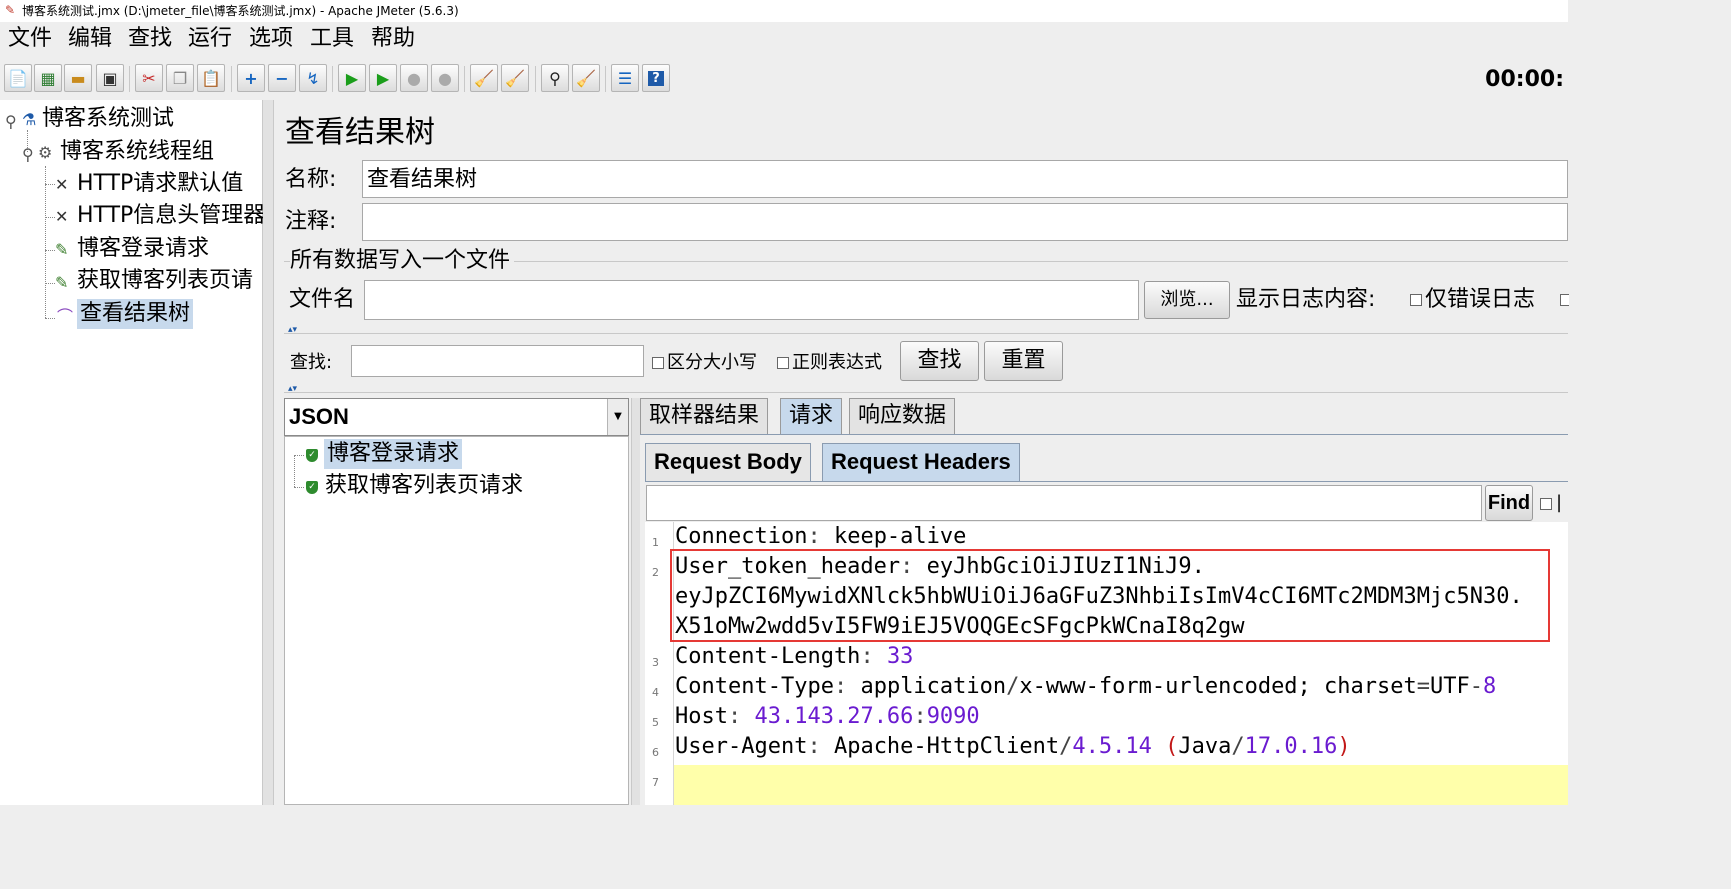  I want to click on result-item-list: 获取博客列表页请求, so click(424, 486).